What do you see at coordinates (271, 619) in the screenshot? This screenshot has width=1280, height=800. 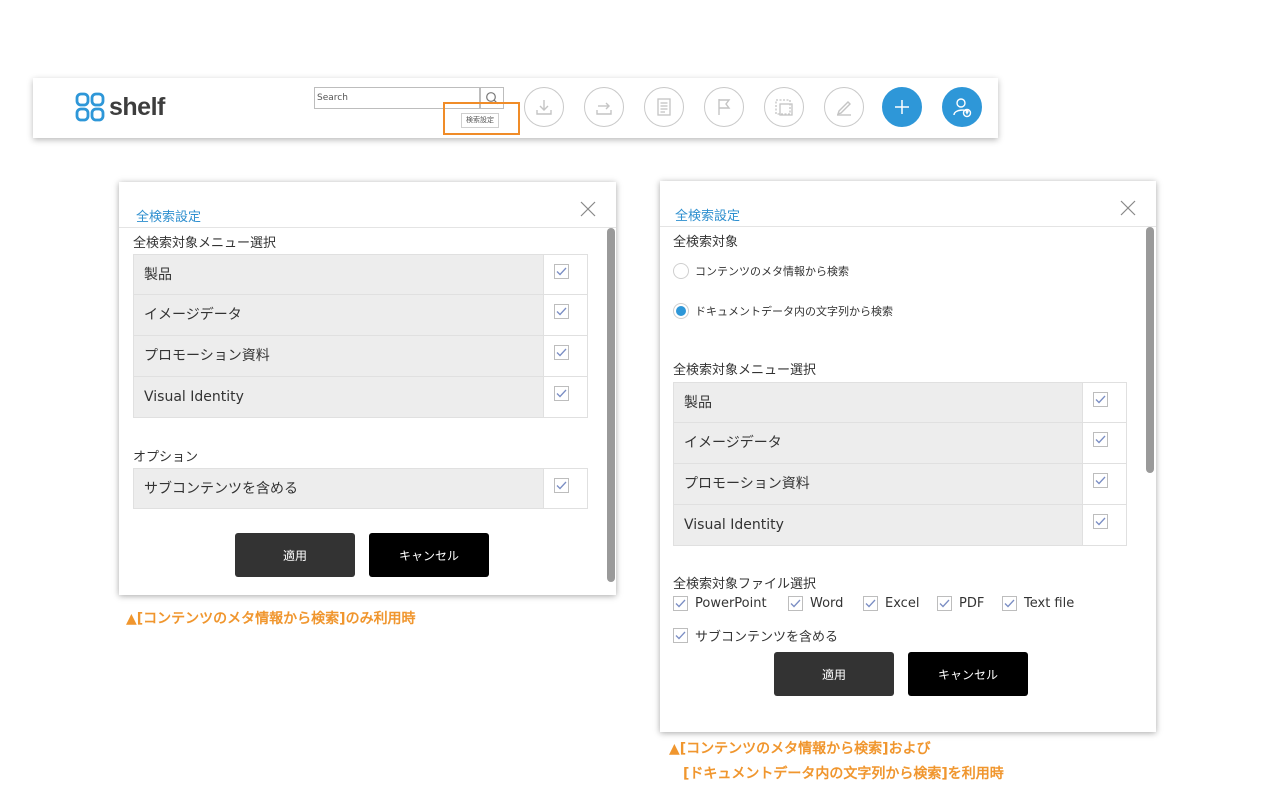 I see `caption-left: ▲[コンテンツのメタ情報から検索]のみ利用時` at bounding box center [271, 619].